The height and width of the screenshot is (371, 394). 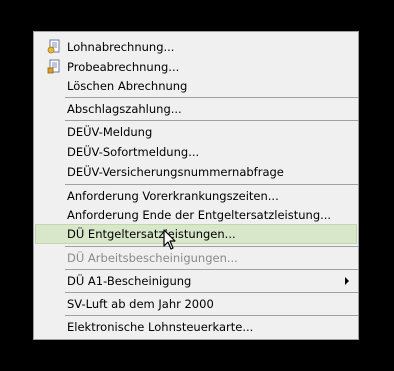 What do you see at coordinates (140, 304) in the screenshot?
I see `menu-item-label: SV-Luft ab dem Jahr 2000` at bounding box center [140, 304].